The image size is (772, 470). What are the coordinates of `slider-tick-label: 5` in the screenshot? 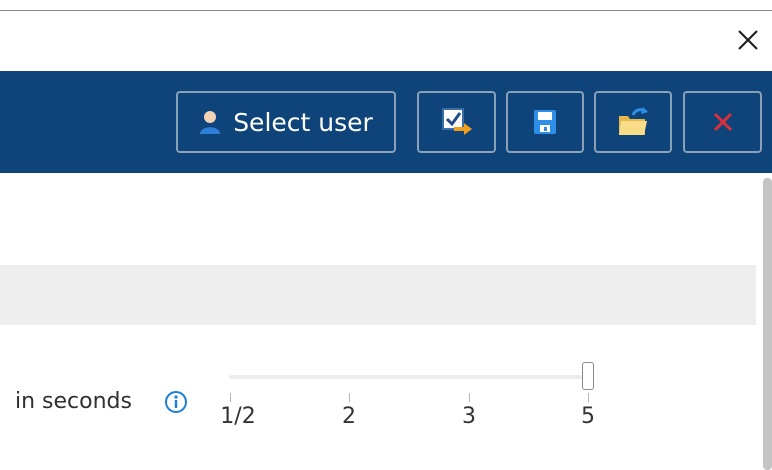 It's located at (588, 416).